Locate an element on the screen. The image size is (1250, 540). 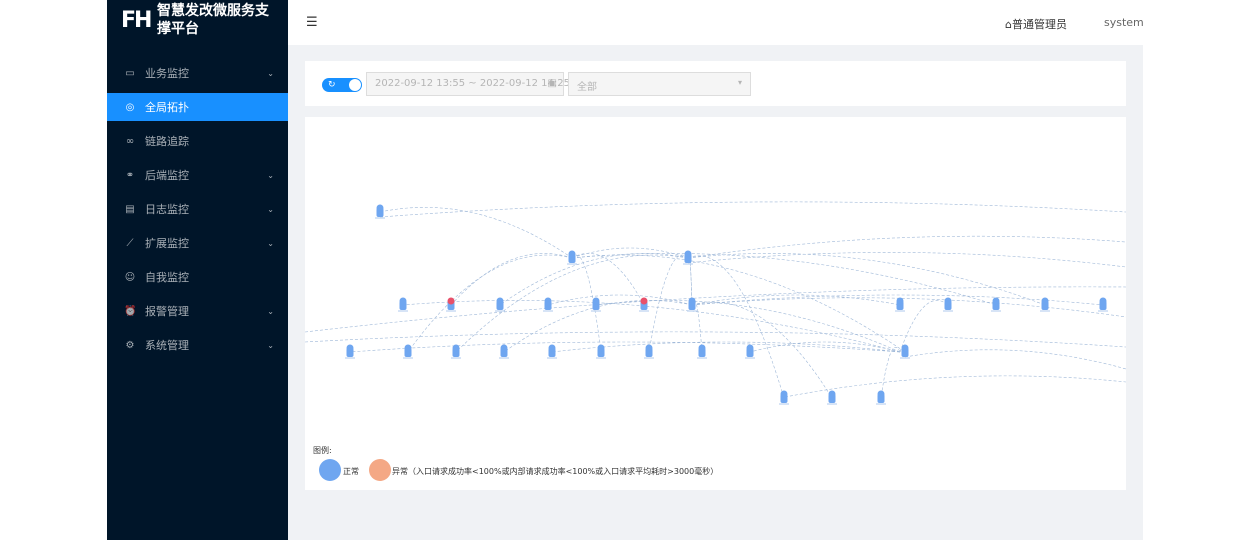
user-icon: ⌂ is located at coordinates (1008, 24).